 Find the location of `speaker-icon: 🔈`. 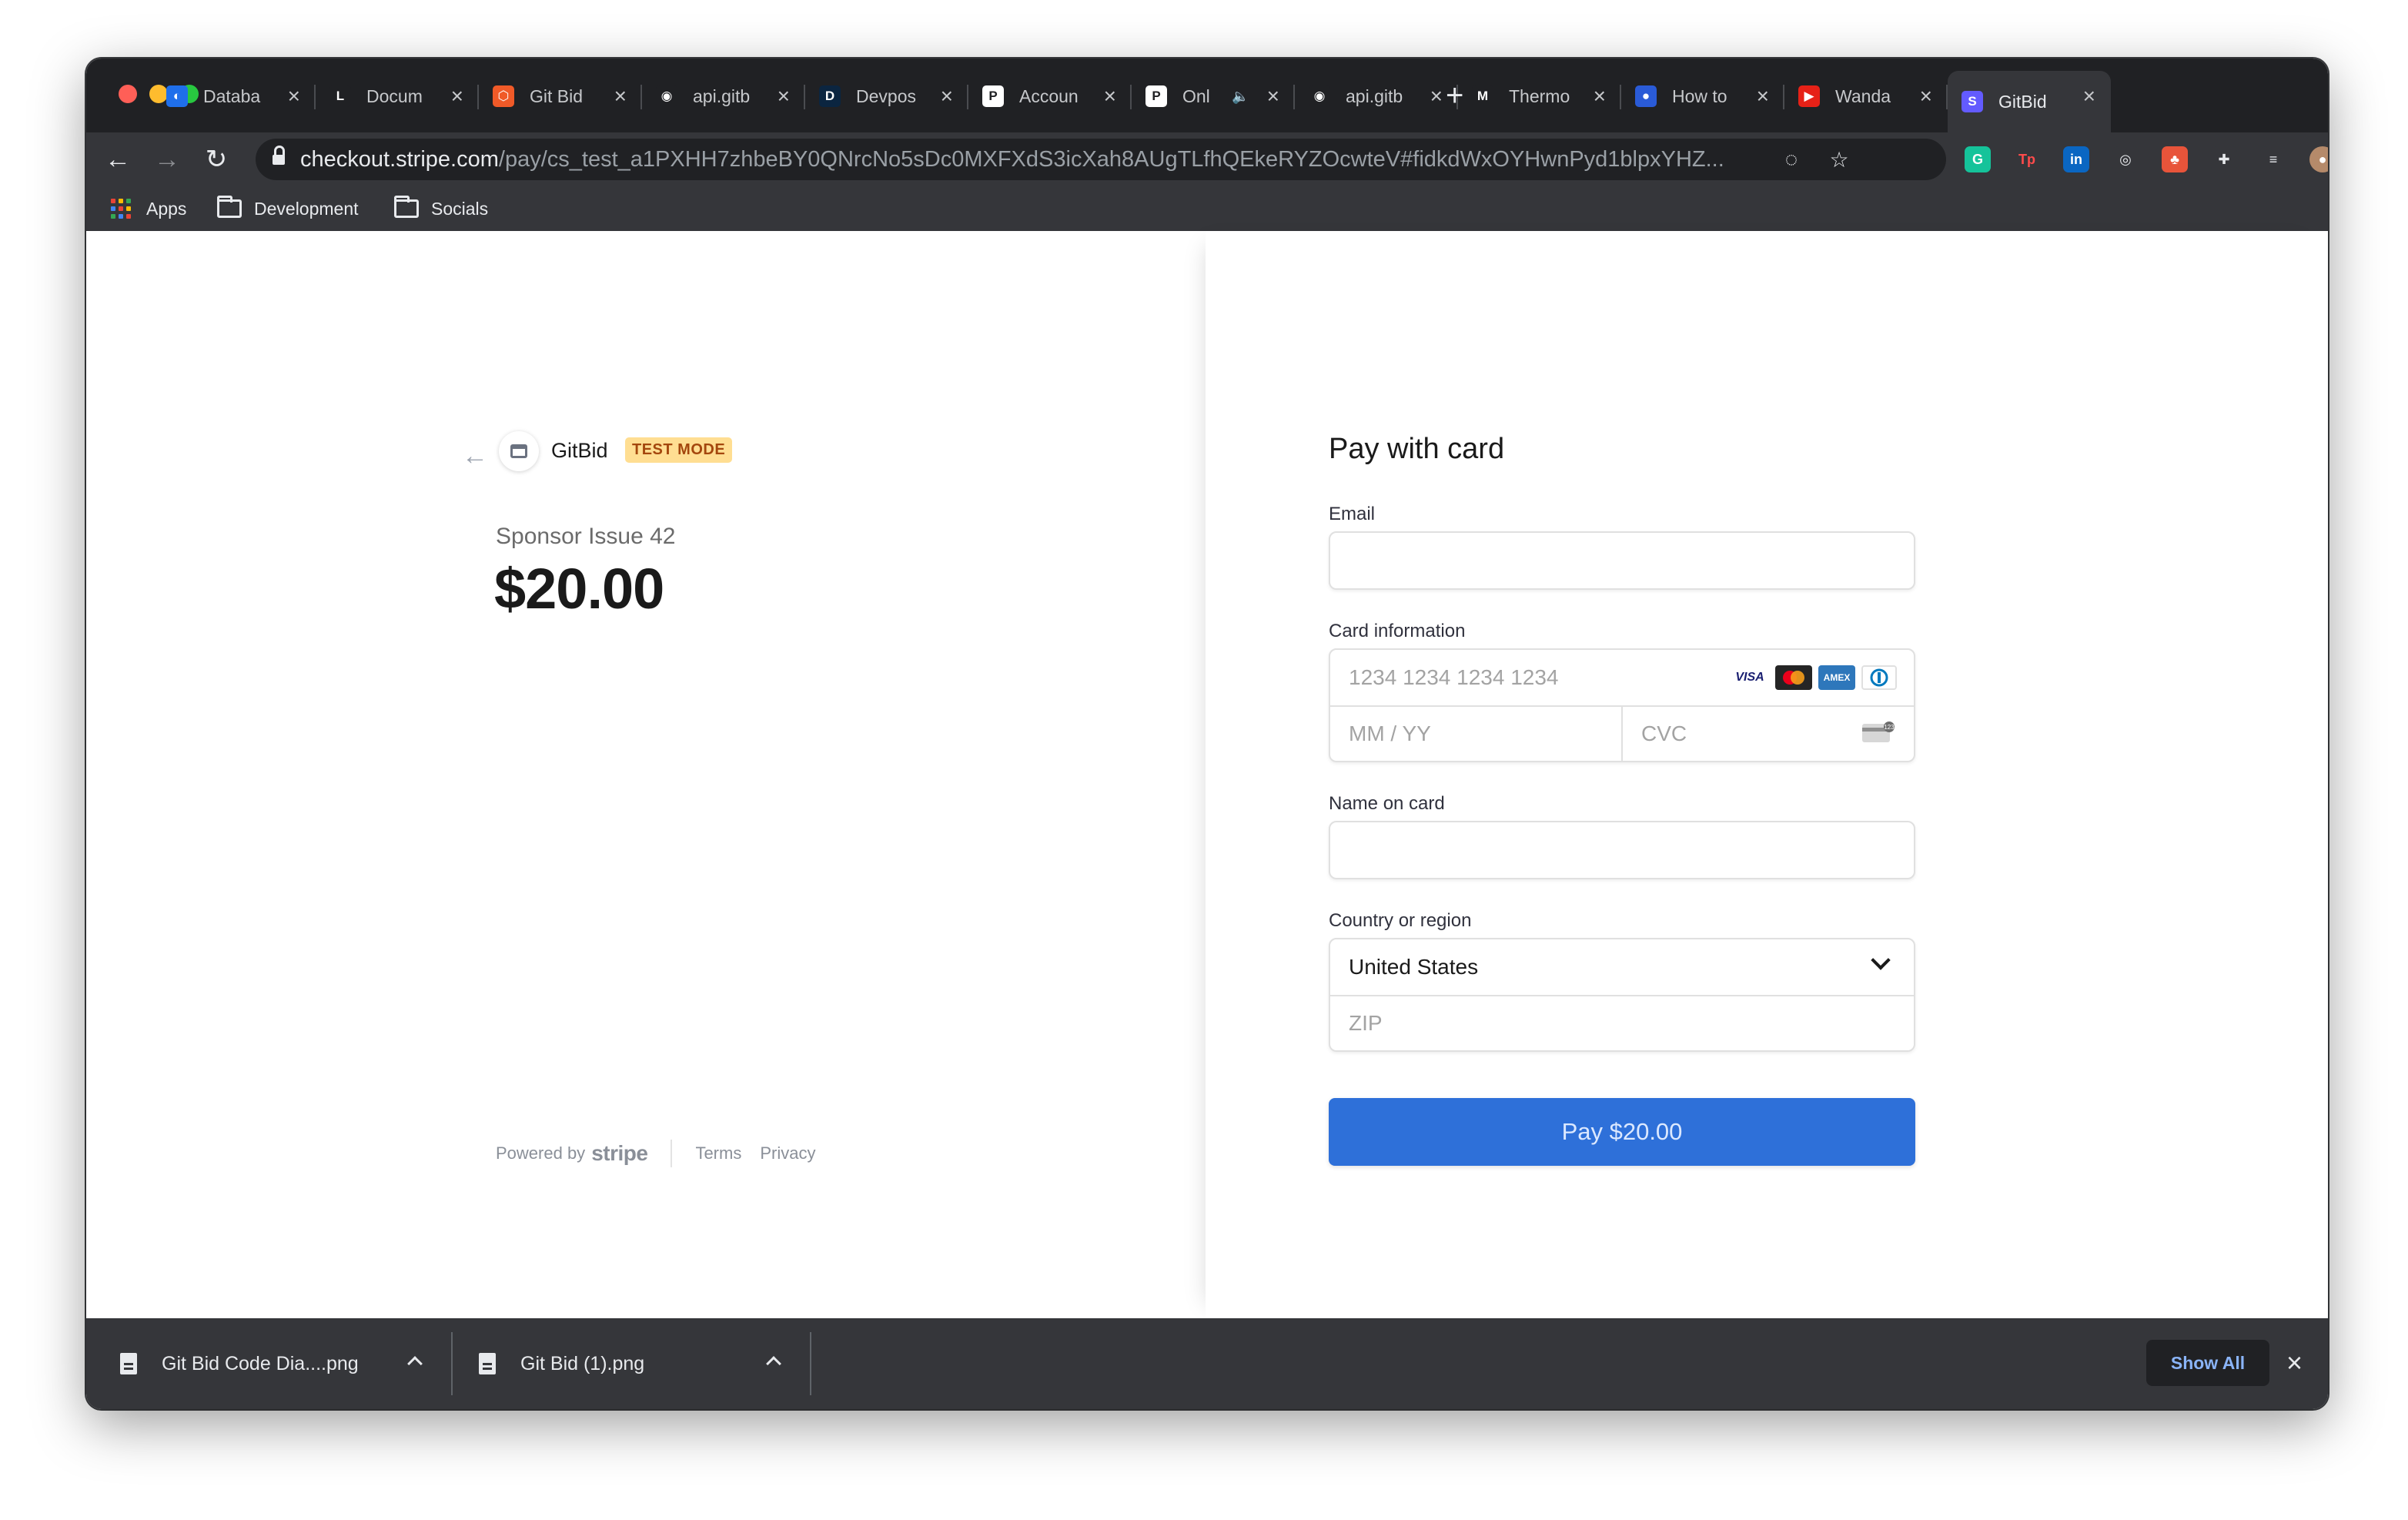

speaker-icon: 🔈 is located at coordinates (1243, 97).